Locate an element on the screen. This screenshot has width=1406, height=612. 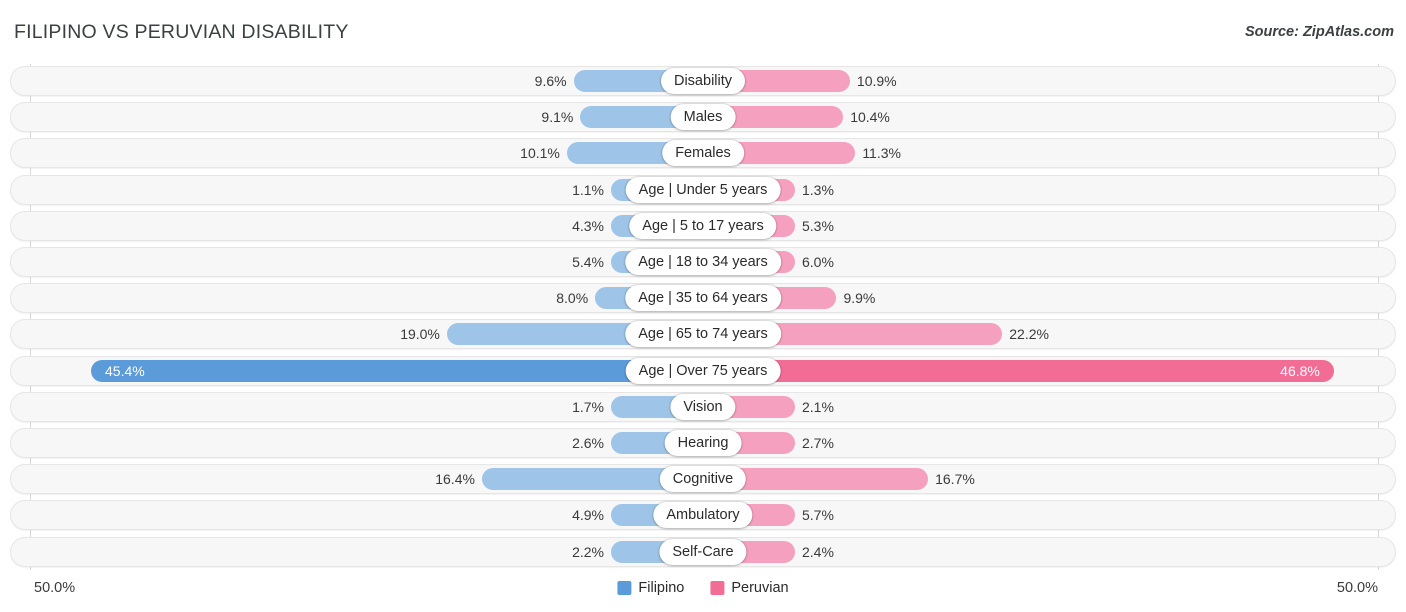
chart-row-inner: 16.4% 16.7% Cognitive is located at coordinates (703, 479).